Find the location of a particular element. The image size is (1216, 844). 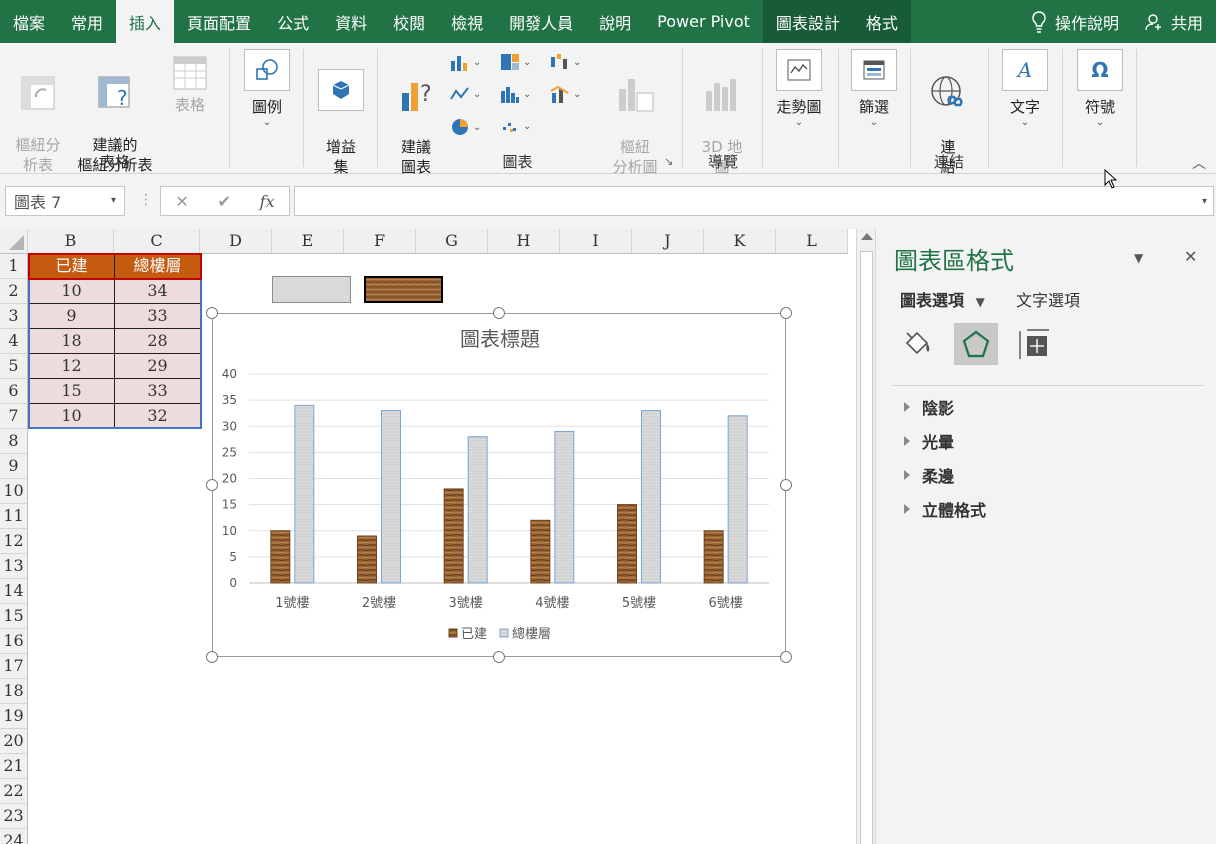

name-box: 圖表 7 ▾ is located at coordinates (65, 201).